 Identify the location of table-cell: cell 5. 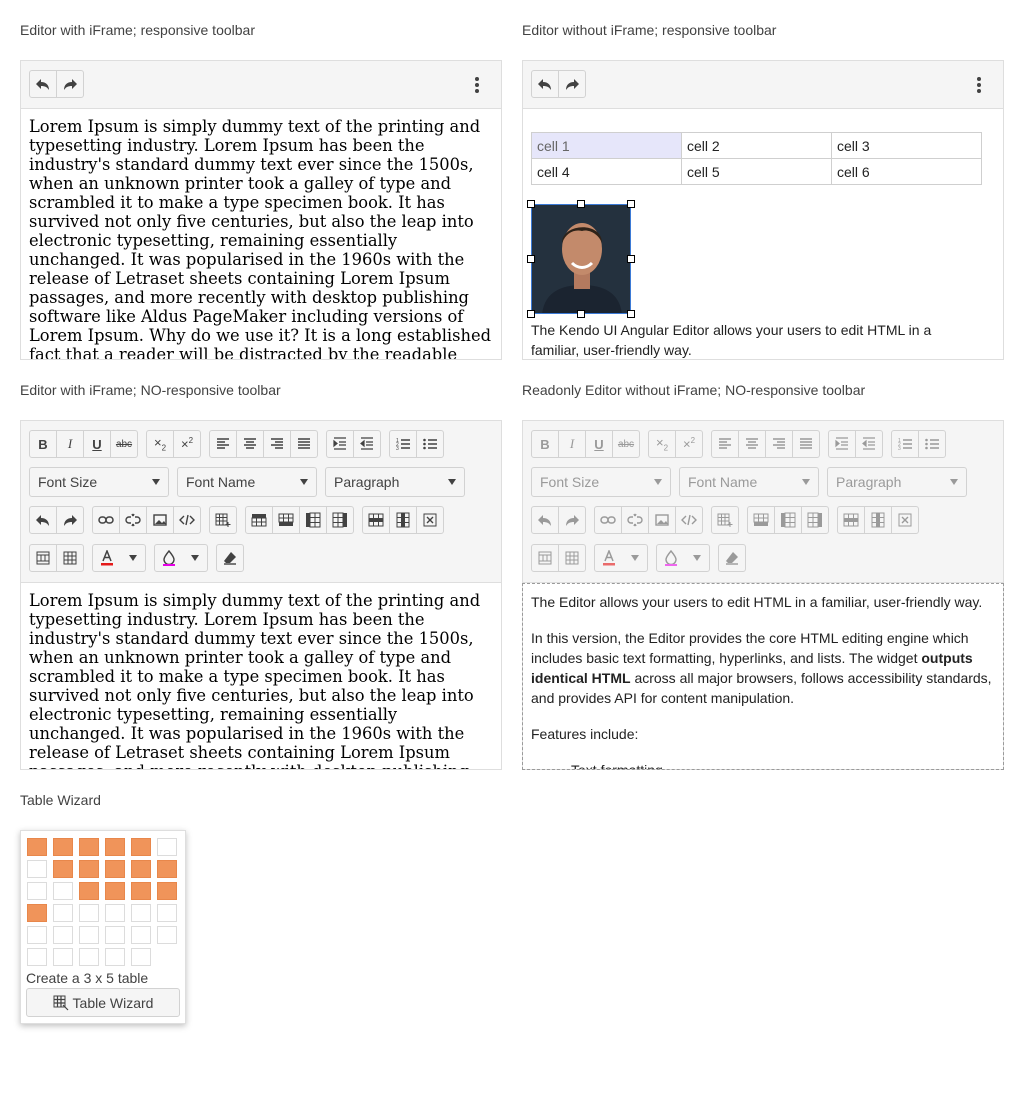
(756, 171).